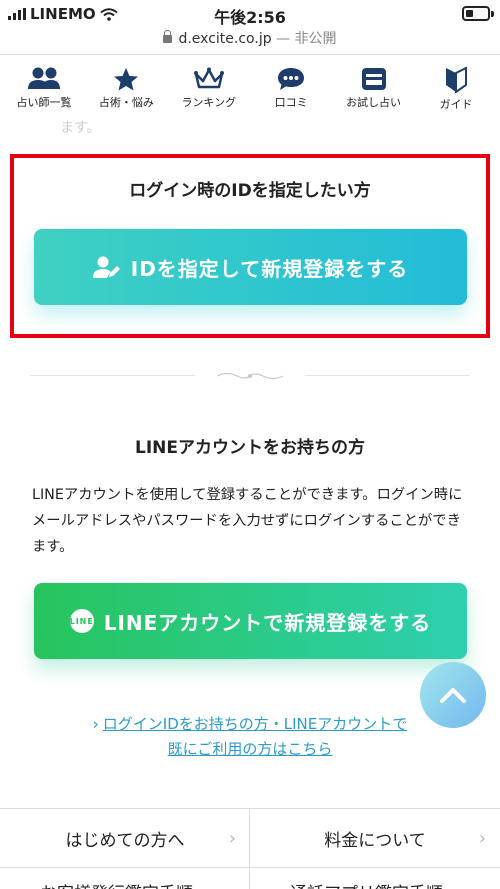 The image size is (500, 889). I want to click on footer-pricing-link: 料金について ›, so click(375, 838).